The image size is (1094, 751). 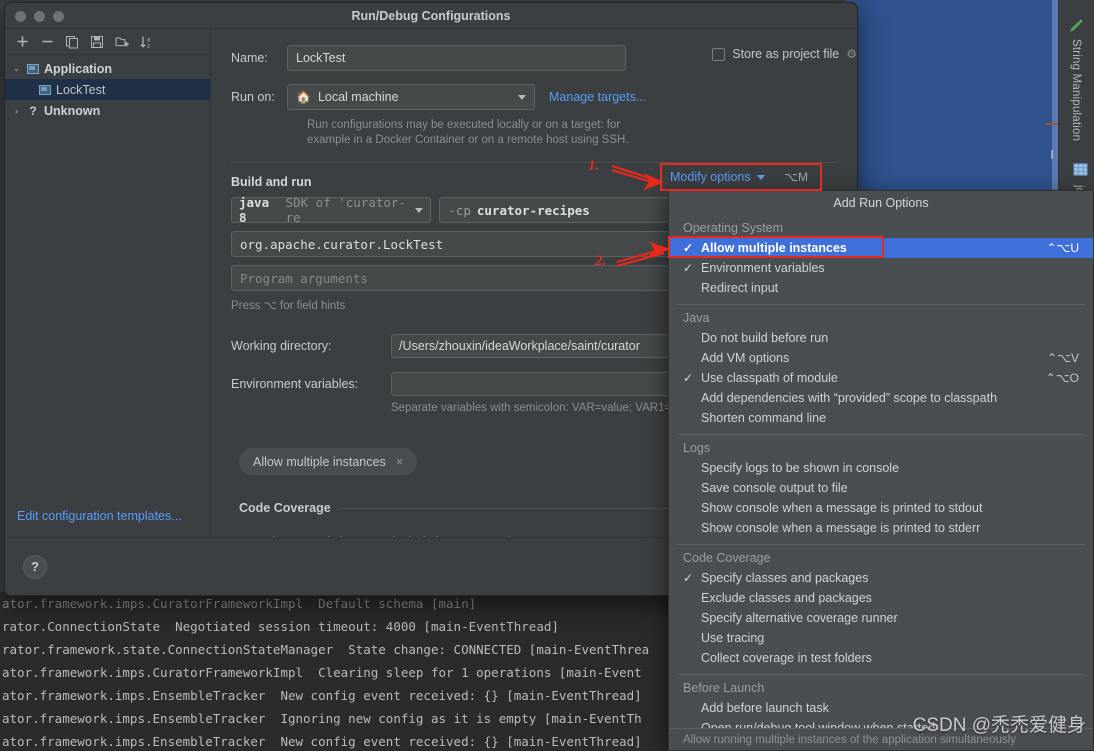 What do you see at coordinates (733, 228) in the screenshot?
I see `group-label-operating-system: Operating System` at bounding box center [733, 228].